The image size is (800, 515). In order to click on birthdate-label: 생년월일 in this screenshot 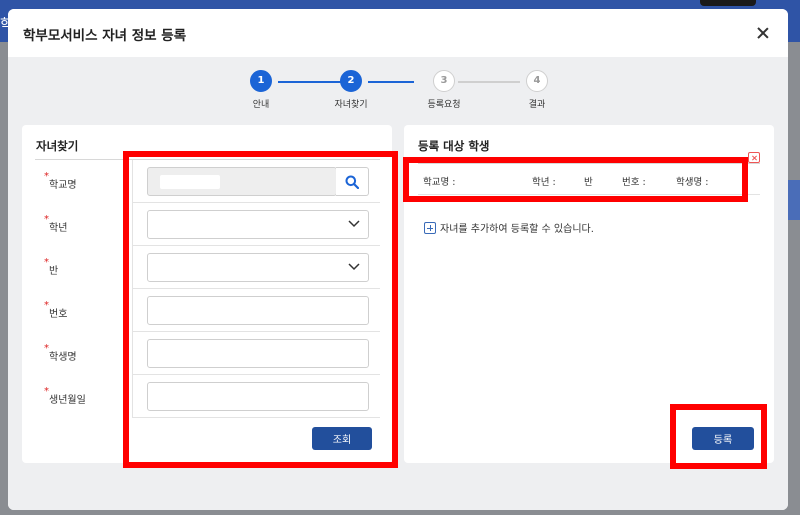, I will do `click(67, 400)`.